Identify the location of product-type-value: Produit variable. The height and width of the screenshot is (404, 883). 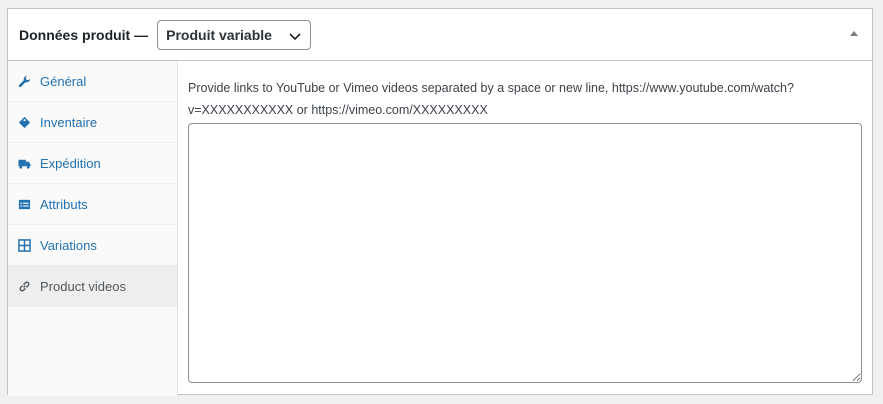
(219, 34).